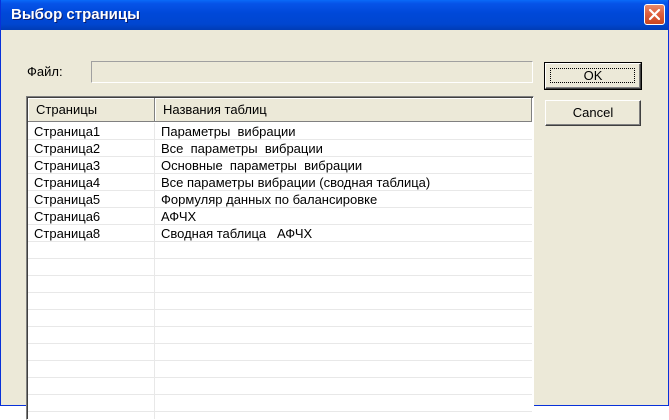  Describe the element at coordinates (67, 182) in the screenshot. I see `page-name-cell: Страница4` at that location.